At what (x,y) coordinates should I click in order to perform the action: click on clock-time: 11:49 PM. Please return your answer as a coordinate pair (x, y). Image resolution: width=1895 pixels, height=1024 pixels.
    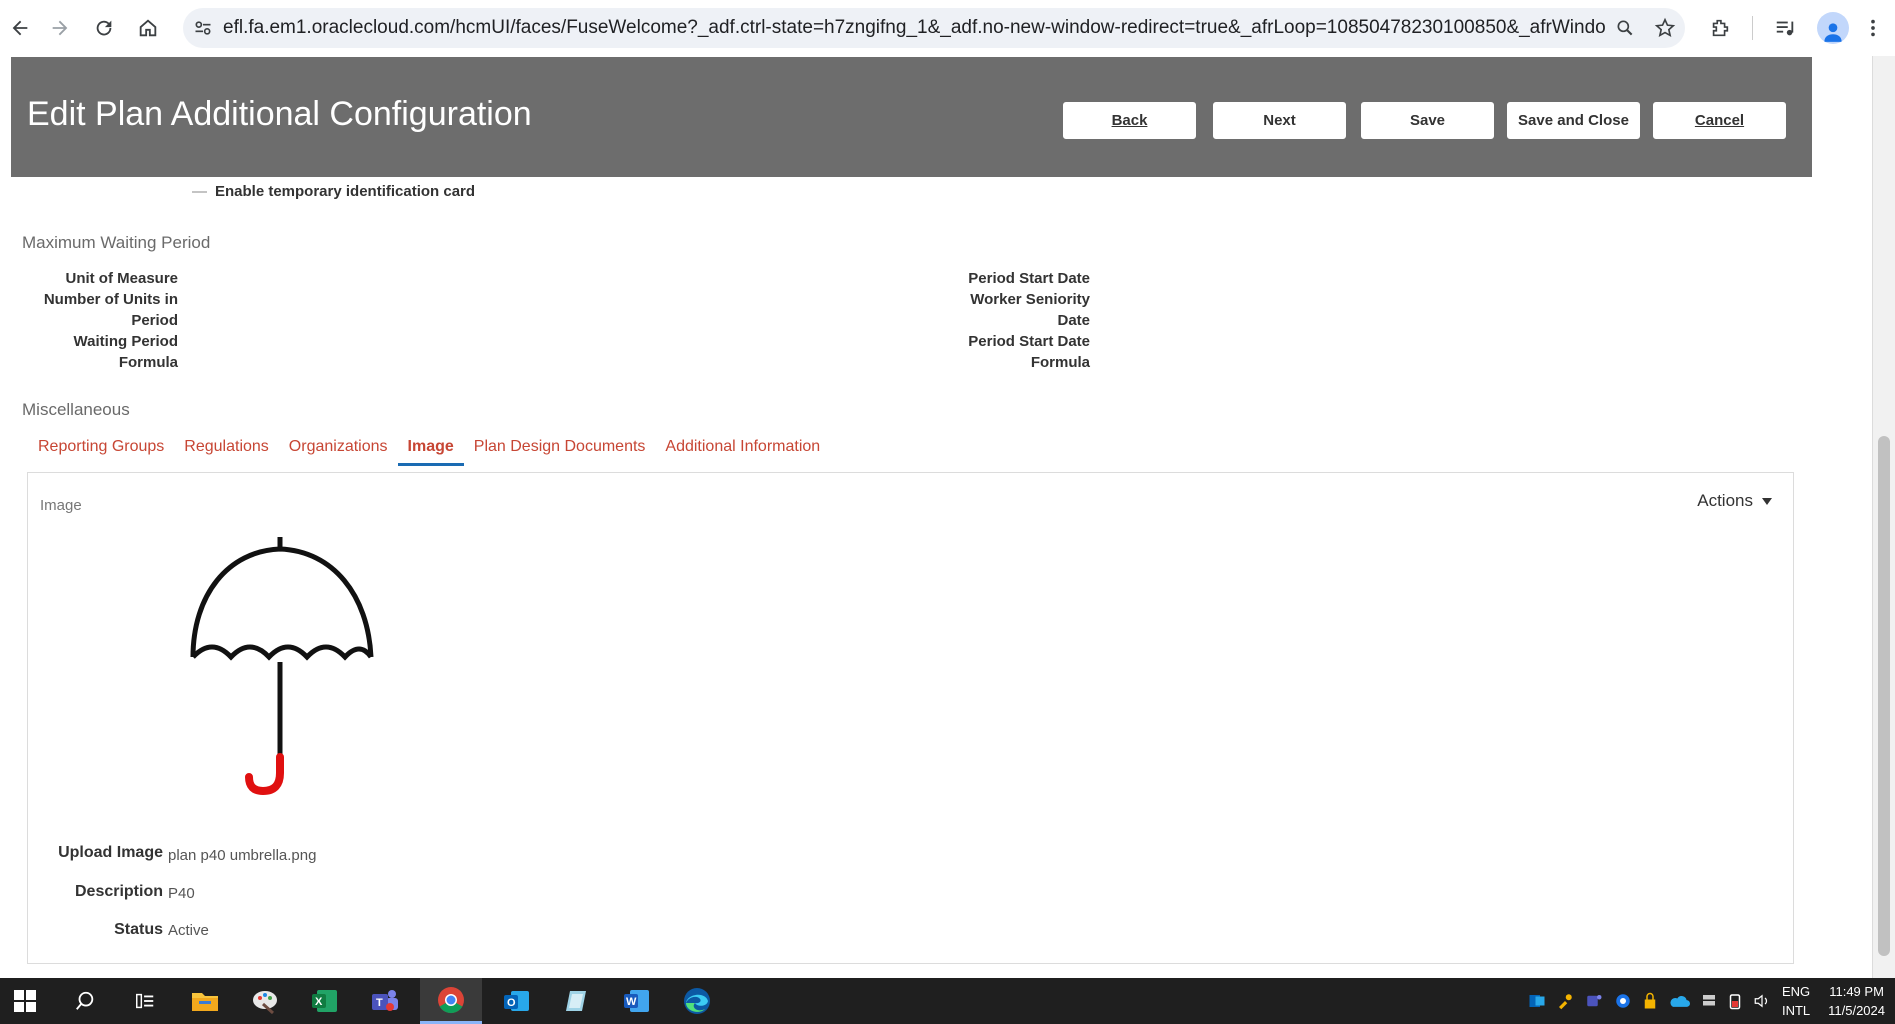
    Looking at the image, I should click on (1856, 991).